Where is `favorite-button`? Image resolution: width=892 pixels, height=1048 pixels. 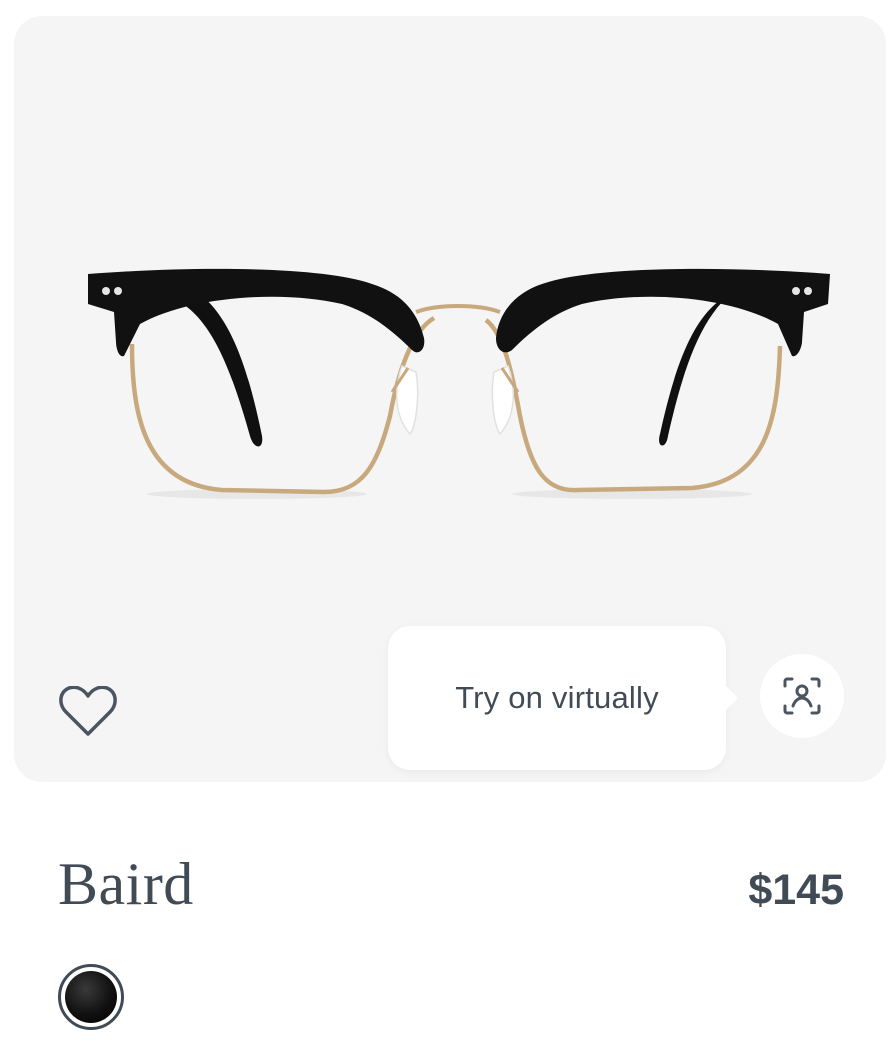 favorite-button is located at coordinates (88, 712).